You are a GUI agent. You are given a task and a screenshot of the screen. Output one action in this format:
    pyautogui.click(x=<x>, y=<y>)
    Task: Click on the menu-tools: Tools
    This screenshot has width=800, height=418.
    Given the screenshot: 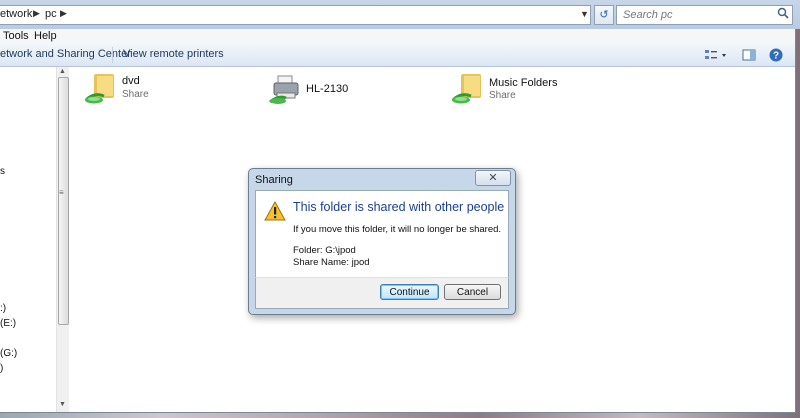 What is the action you would take?
    pyautogui.click(x=16, y=36)
    